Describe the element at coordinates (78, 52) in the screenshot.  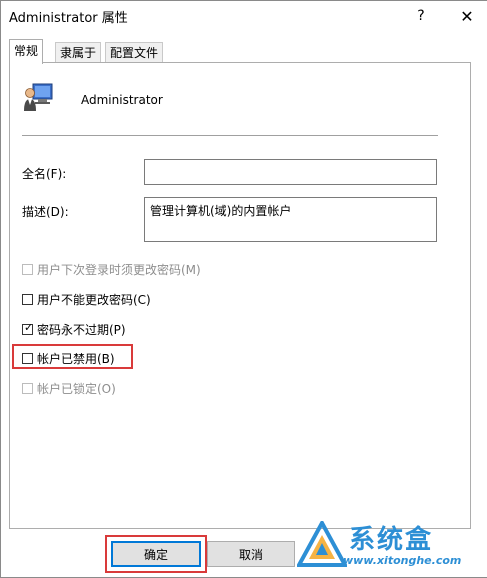
I see `tab-member-of: 隶属于` at that location.